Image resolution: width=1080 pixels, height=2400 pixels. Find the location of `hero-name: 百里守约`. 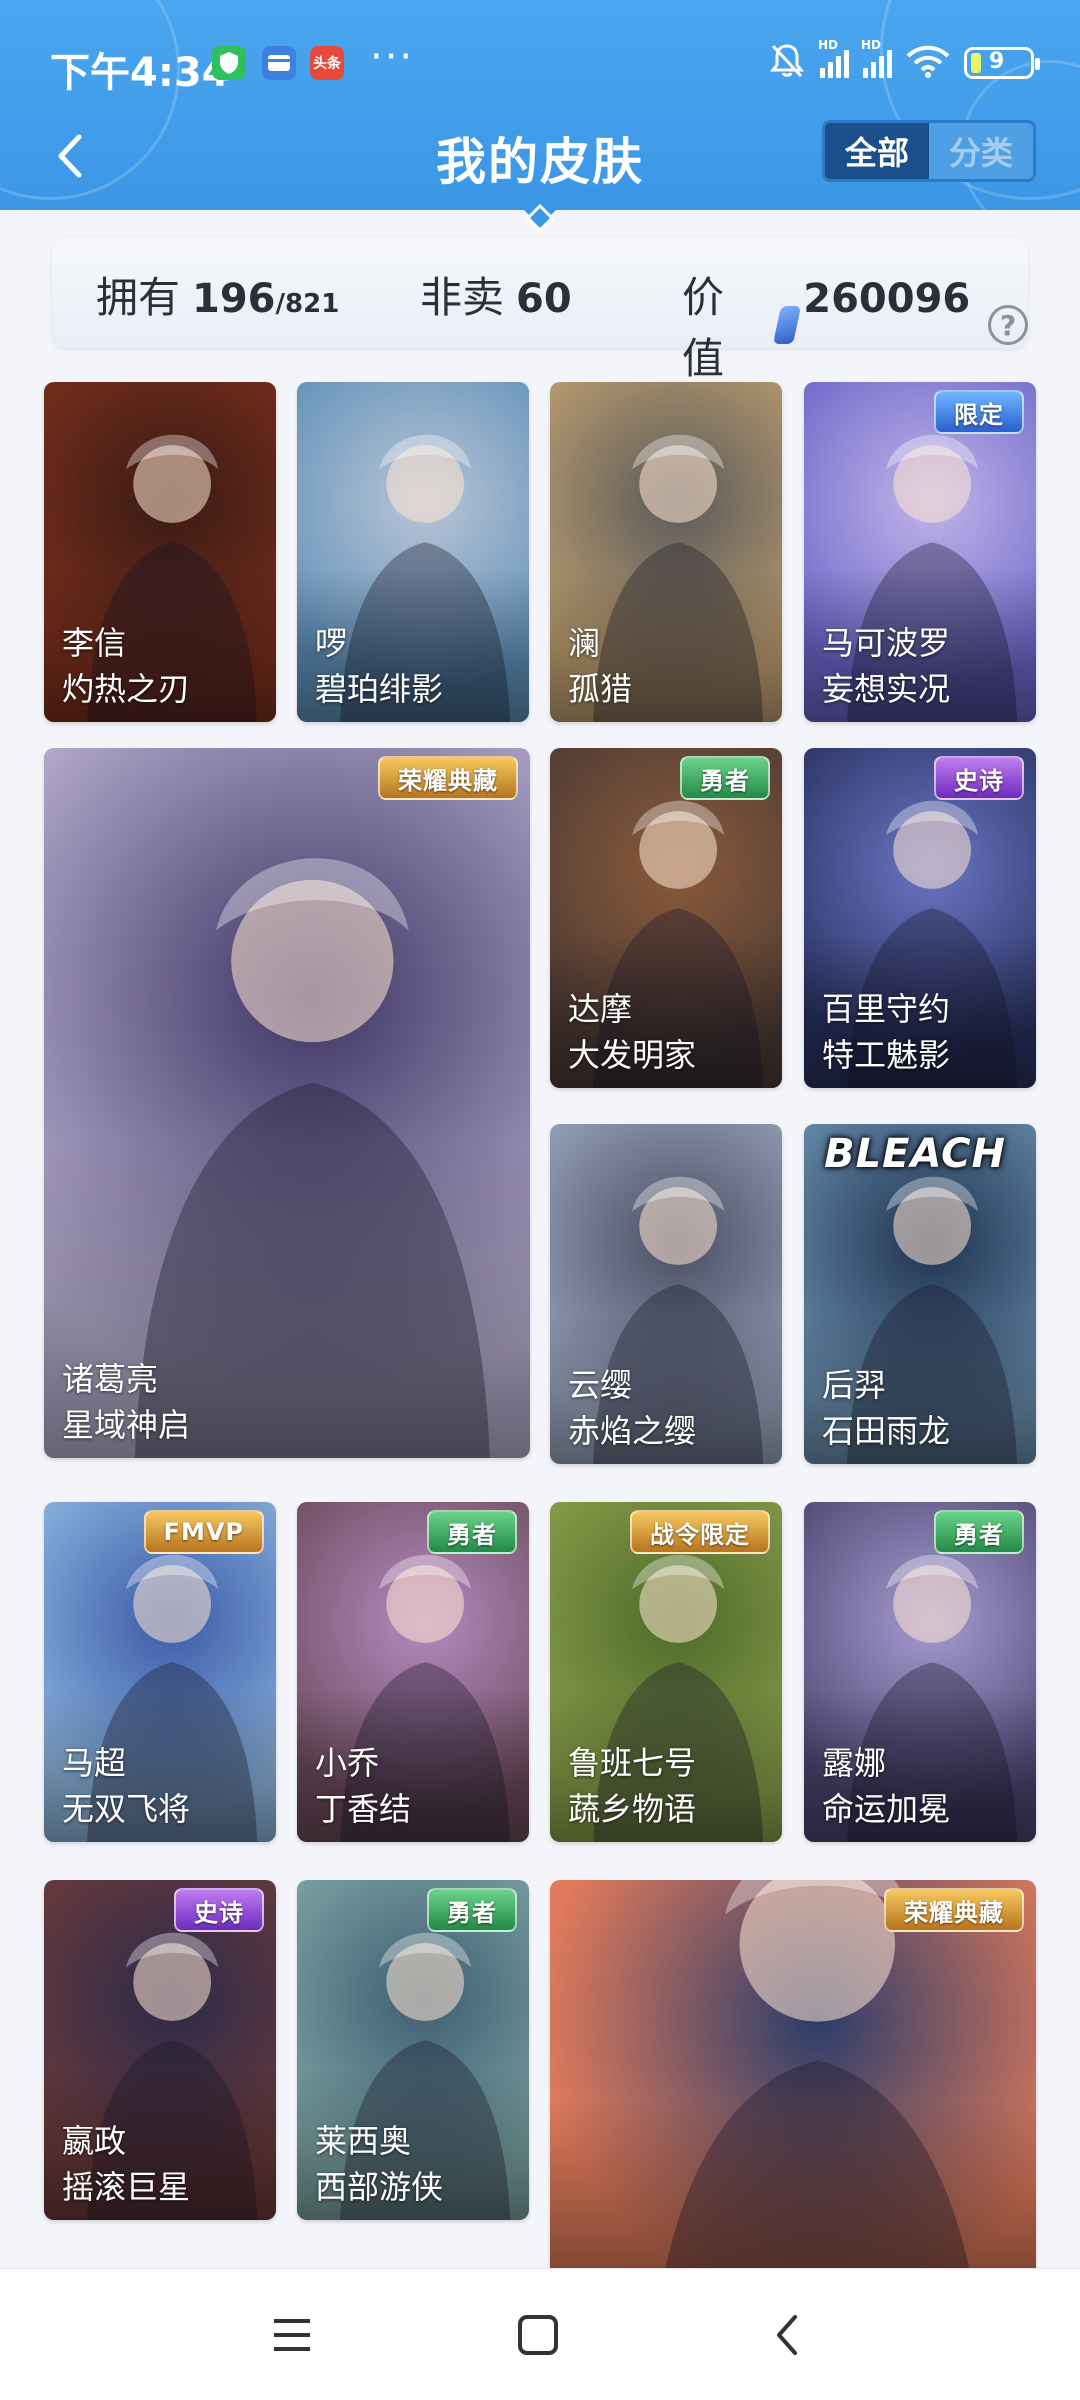

hero-name: 百里守约 is located at coordinates (886, 1009).